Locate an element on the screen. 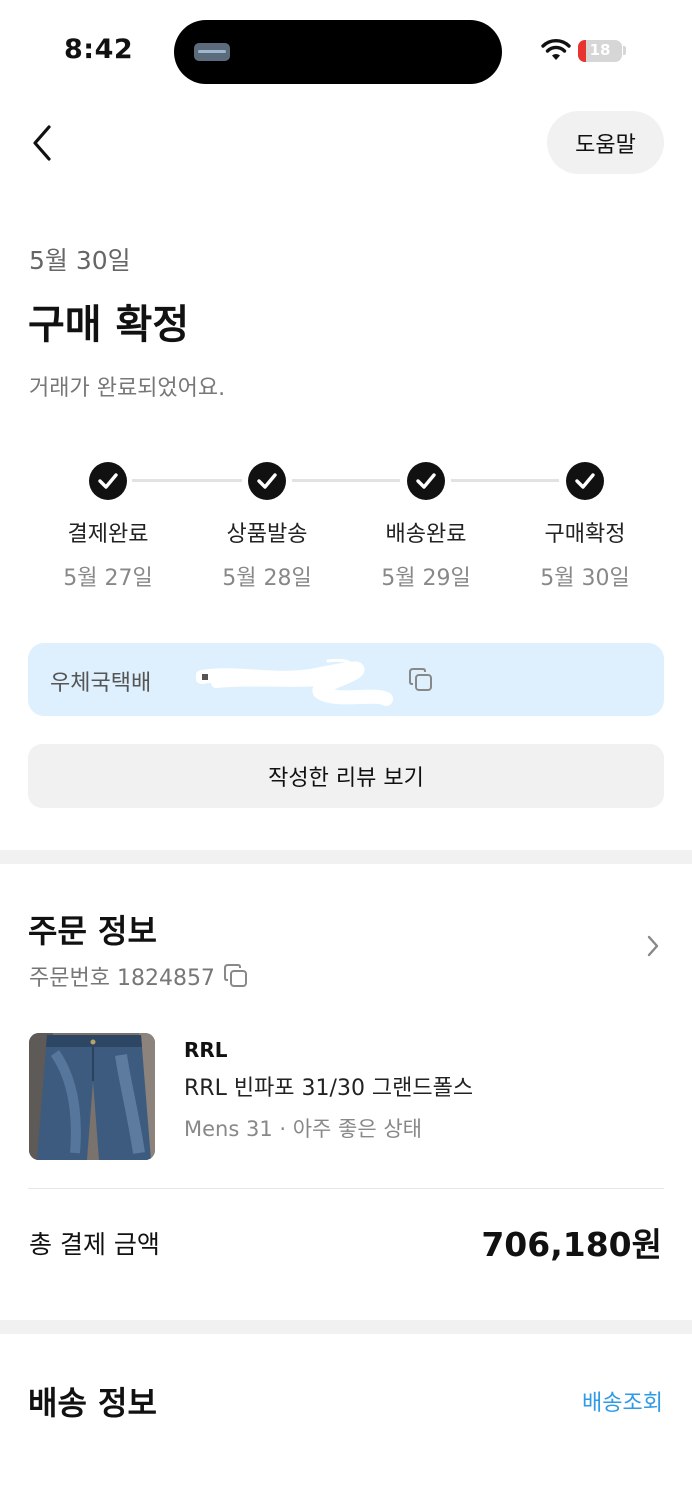  battery-tip is located at coordinates (624, 50).